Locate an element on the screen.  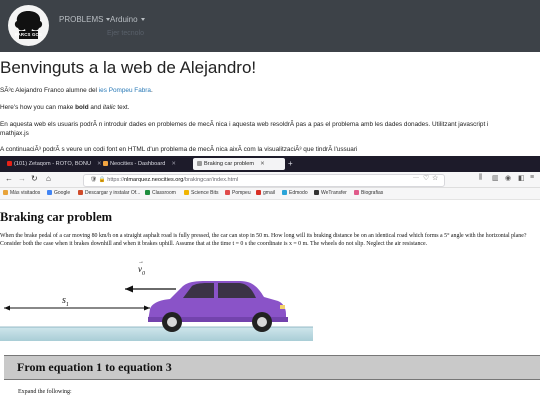
bookmark-item: gmail is located at coordinates (265, 193).